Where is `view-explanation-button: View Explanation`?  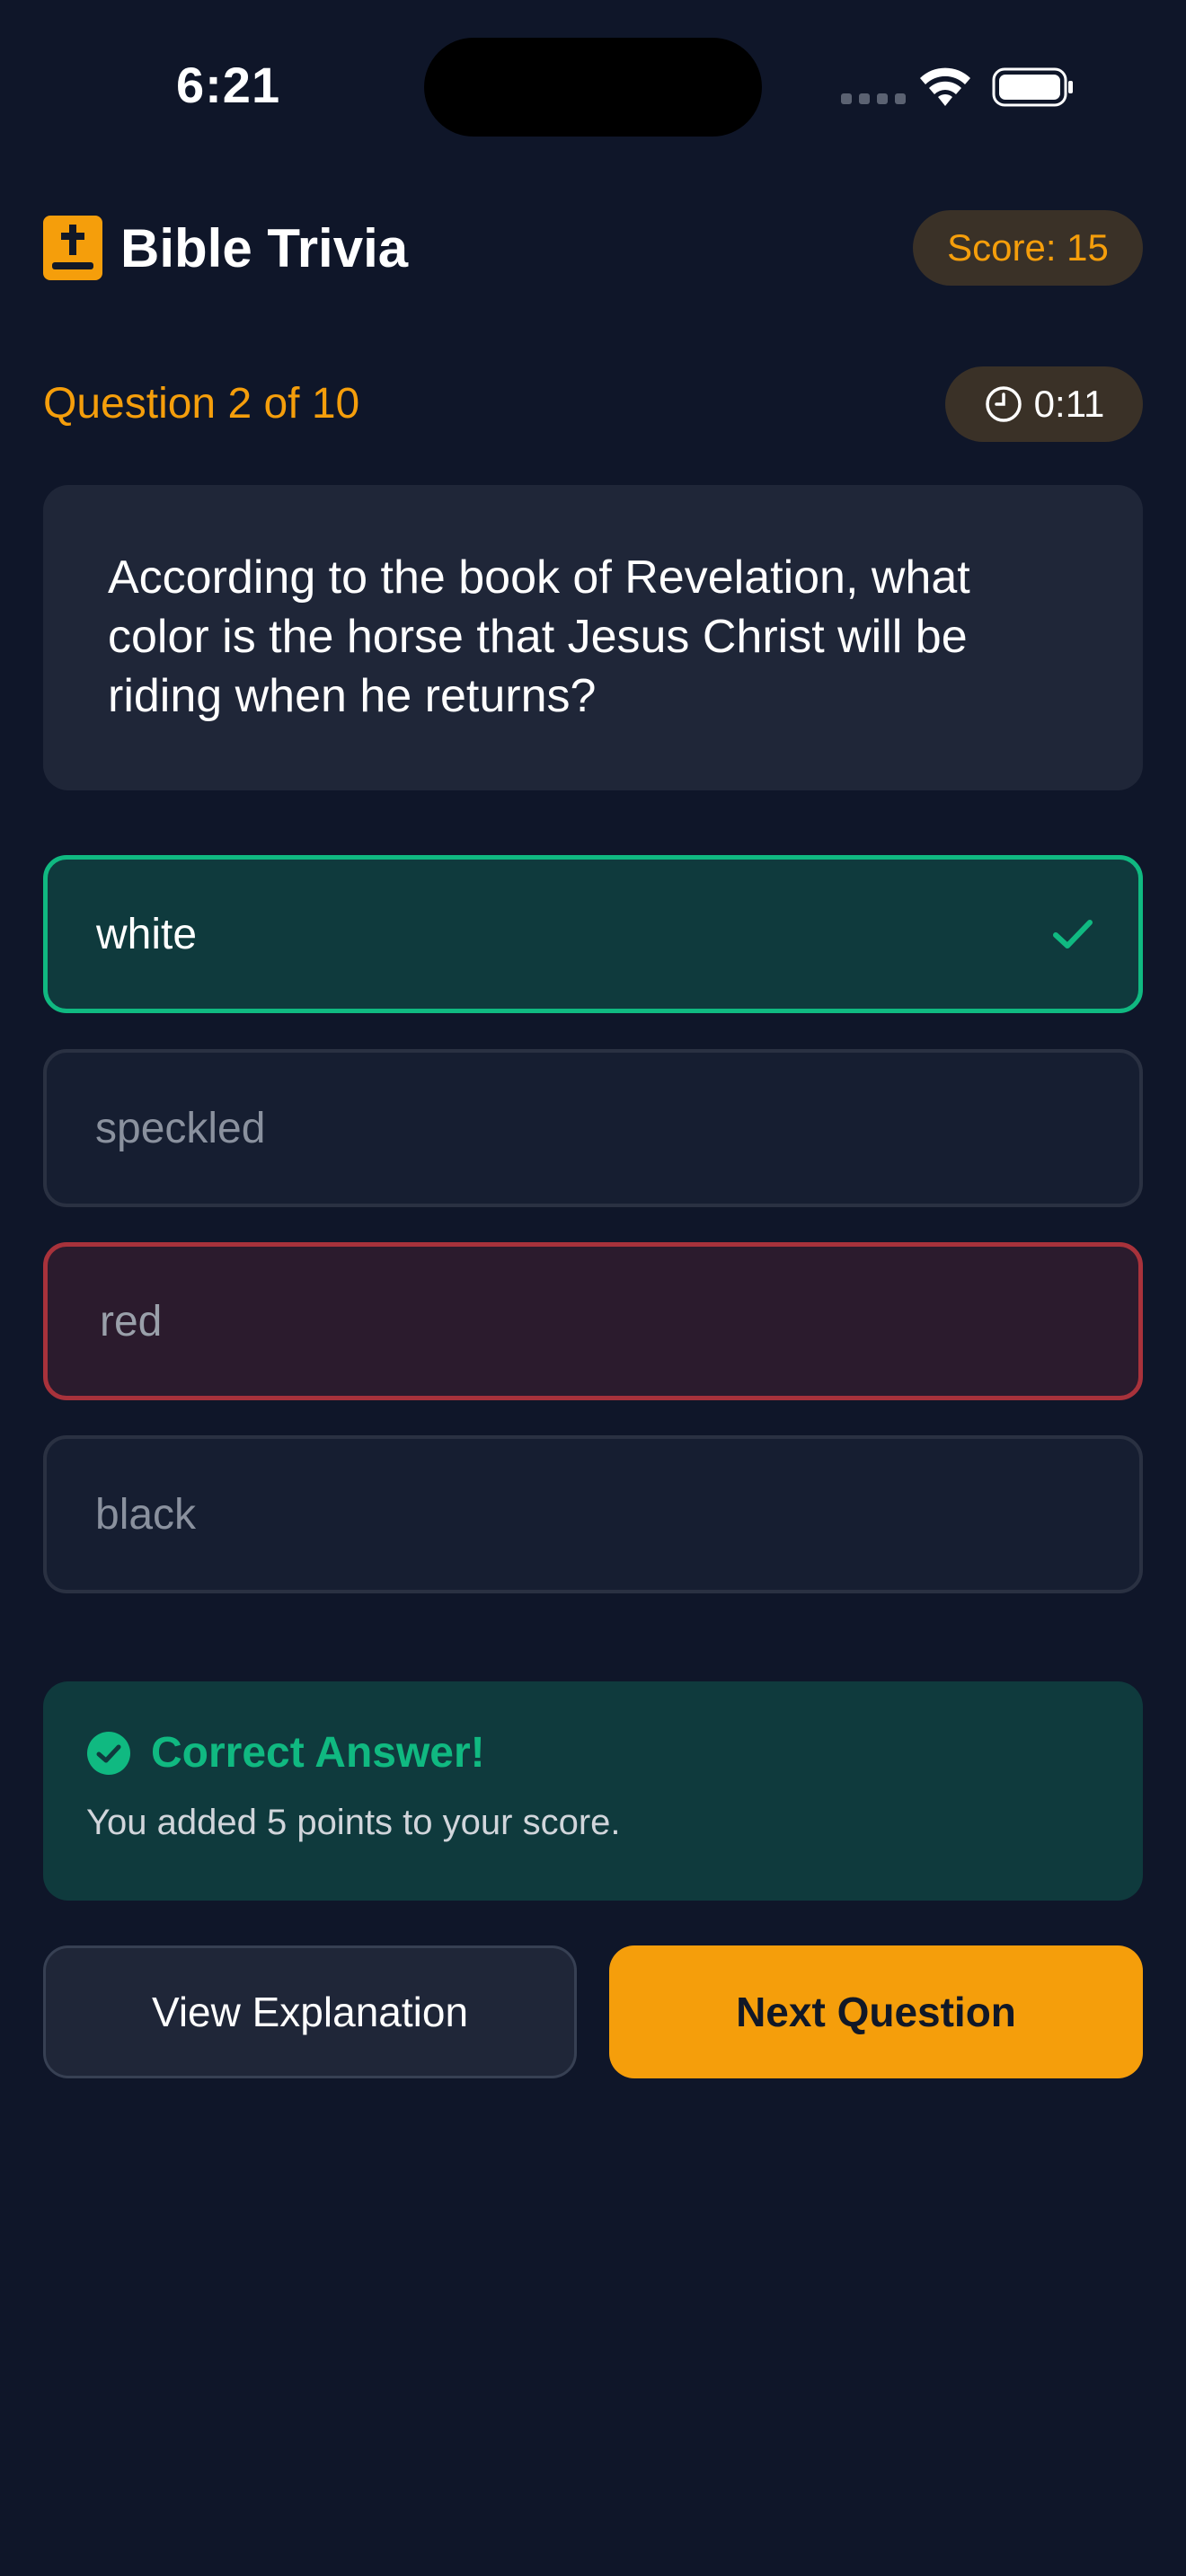
view-explanation-button: View Explanation is located at coordinates (310, 2011).